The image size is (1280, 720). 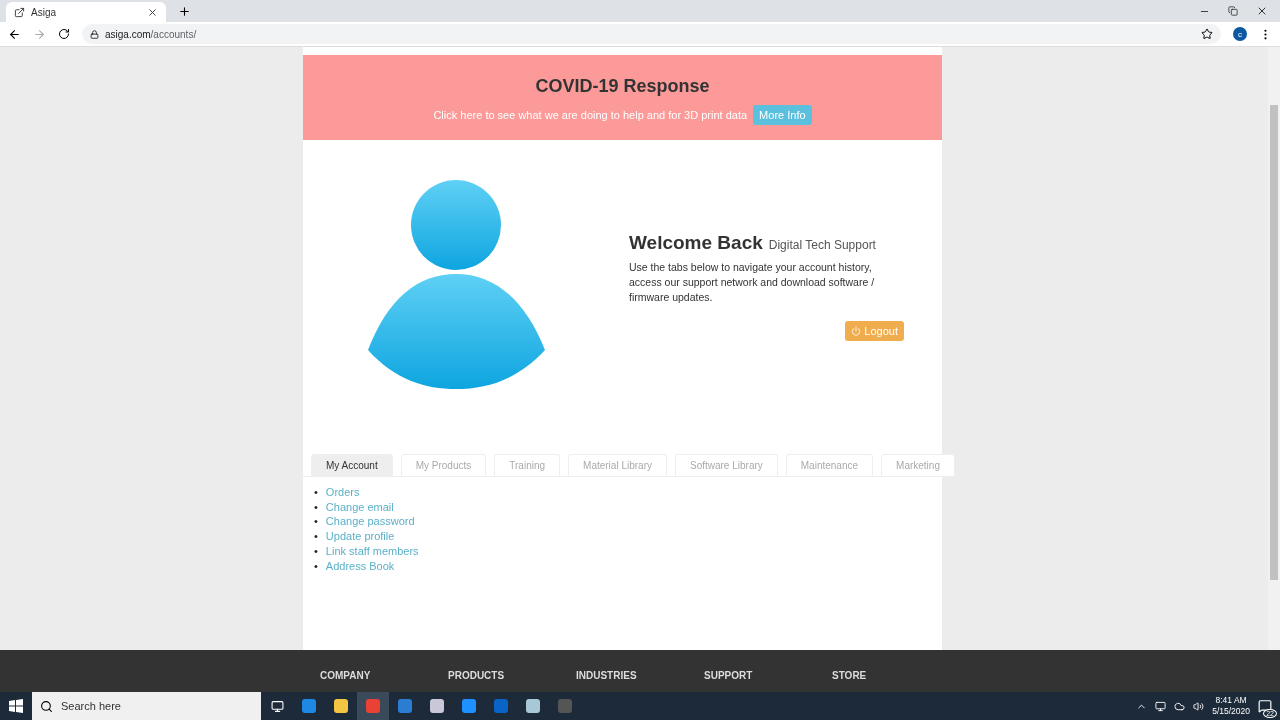 What do you see at coordinates (590, 115) in the screenshot?
I see `banner-text: Click here to see what we are doing to help and for 3D print data` at bounding box center [590, 115].